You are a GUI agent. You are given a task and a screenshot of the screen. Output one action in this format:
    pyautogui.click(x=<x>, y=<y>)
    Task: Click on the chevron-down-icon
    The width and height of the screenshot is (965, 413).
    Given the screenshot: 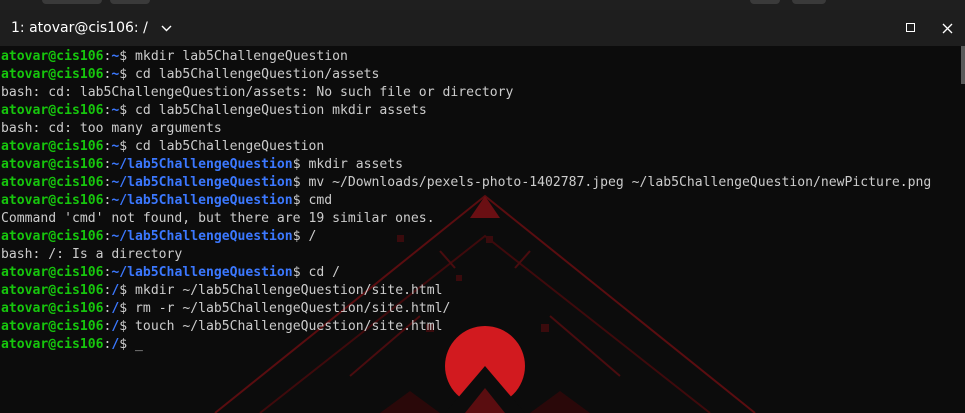 What is the action you would take?
    pyautogui.click(x=167, y=28)
    